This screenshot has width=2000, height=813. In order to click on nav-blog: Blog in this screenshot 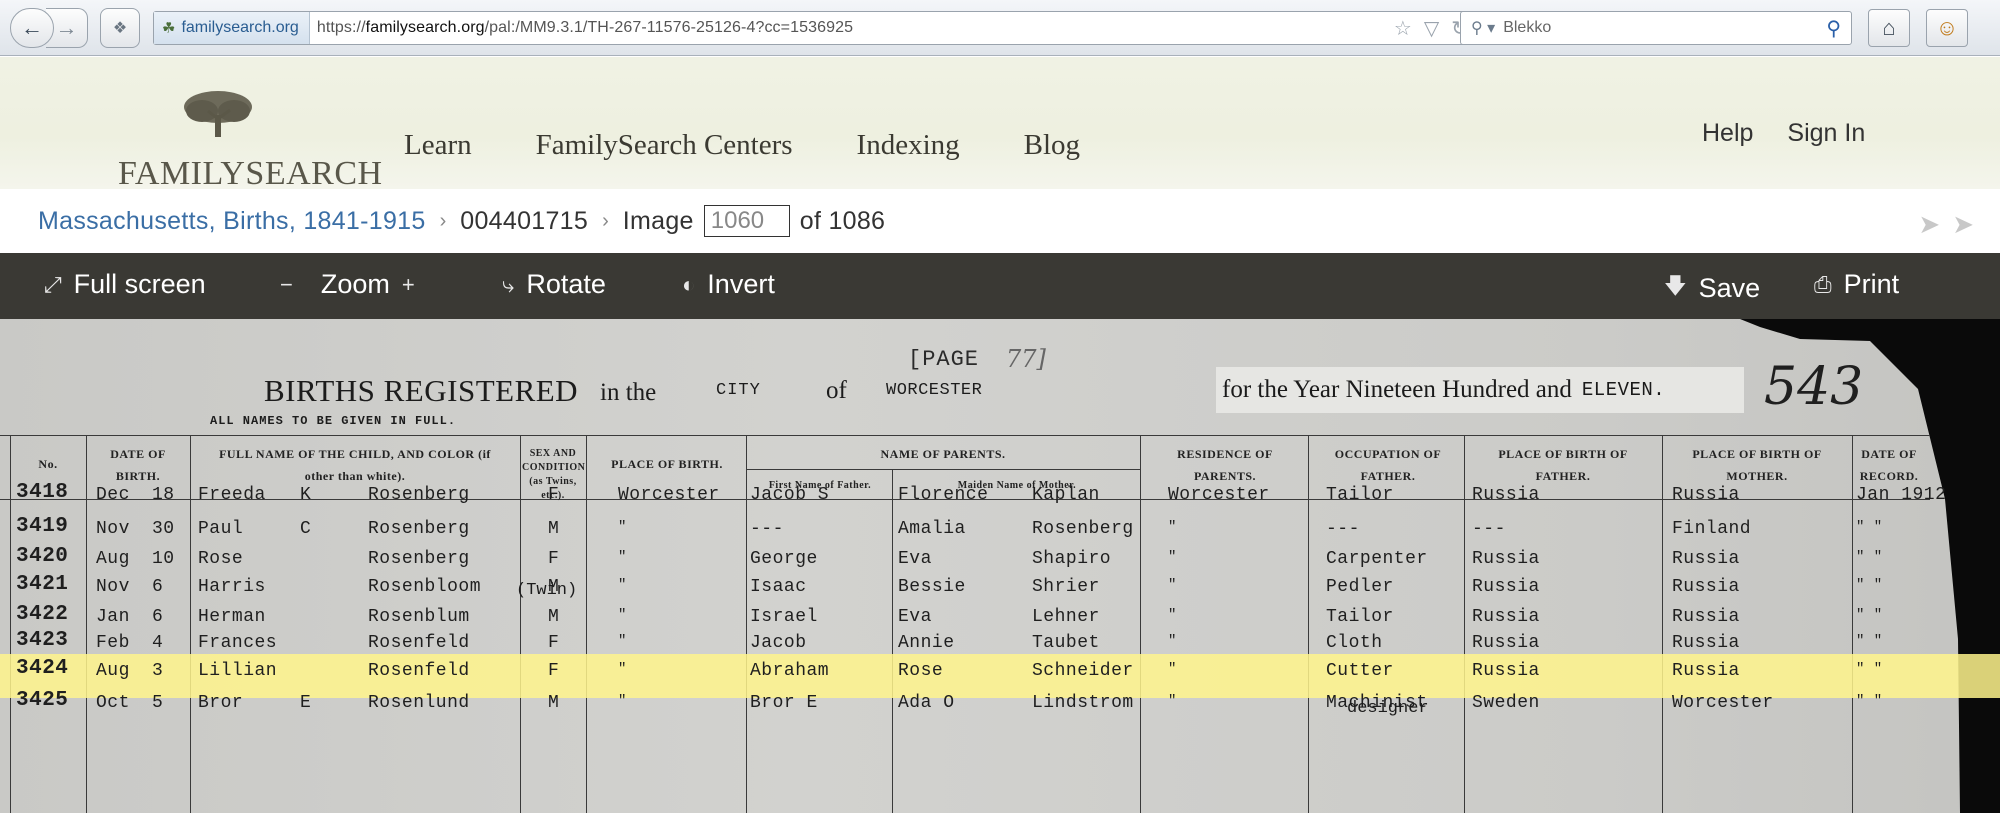, I will do `click(1052, 145)`.